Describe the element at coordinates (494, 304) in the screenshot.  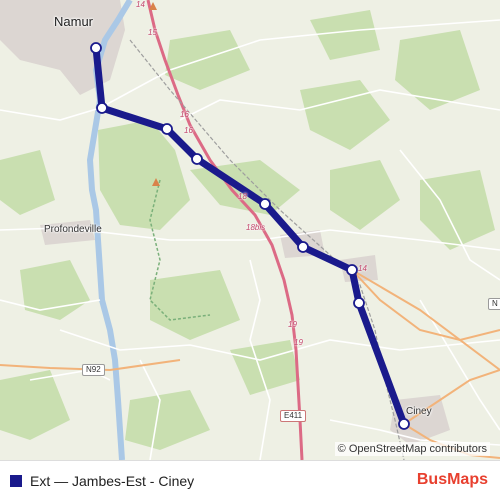
I see `road-shield-n: N` at that location.